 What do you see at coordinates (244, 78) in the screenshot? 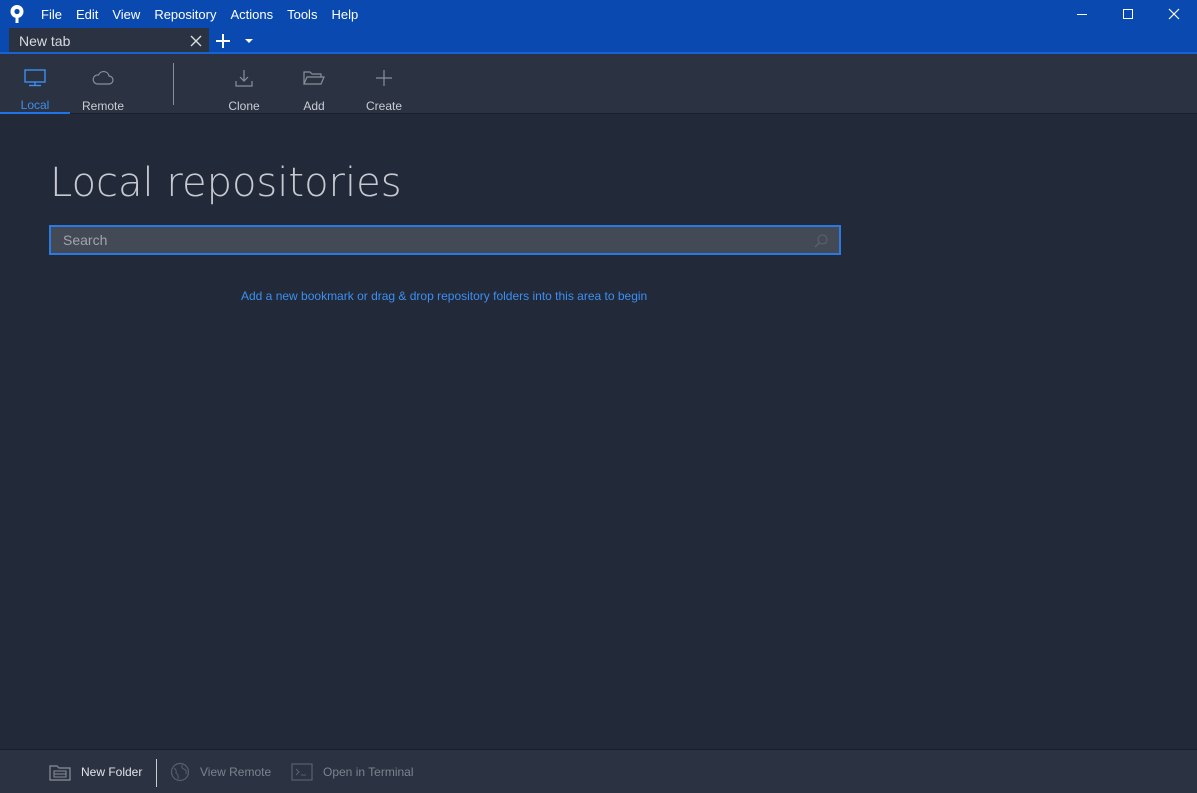
I see `download-icon` at bounding box center [244, 78].